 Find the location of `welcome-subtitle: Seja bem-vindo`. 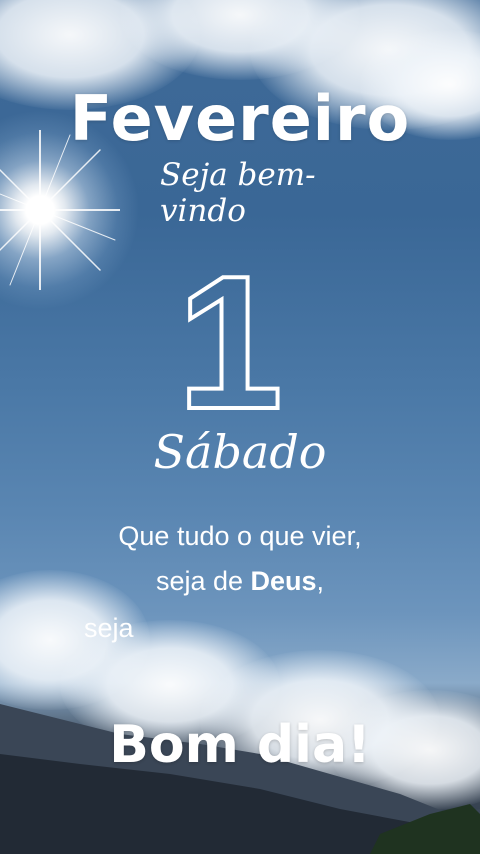

welcome-subtitle: Seja bem-vindo is located at coordinates (238, 193).